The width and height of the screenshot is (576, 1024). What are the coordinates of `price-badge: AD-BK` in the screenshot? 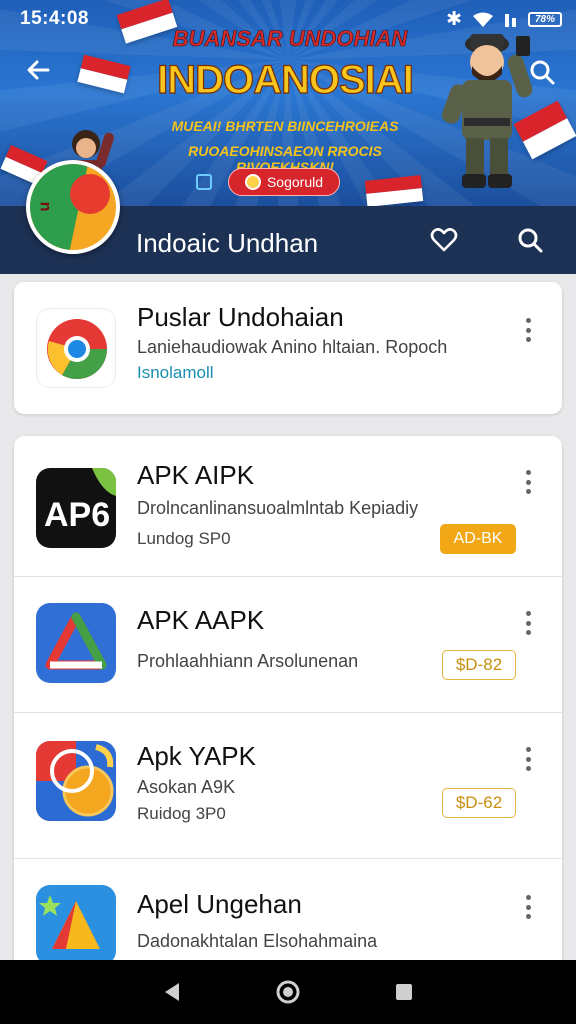 It's located at (478, 539).